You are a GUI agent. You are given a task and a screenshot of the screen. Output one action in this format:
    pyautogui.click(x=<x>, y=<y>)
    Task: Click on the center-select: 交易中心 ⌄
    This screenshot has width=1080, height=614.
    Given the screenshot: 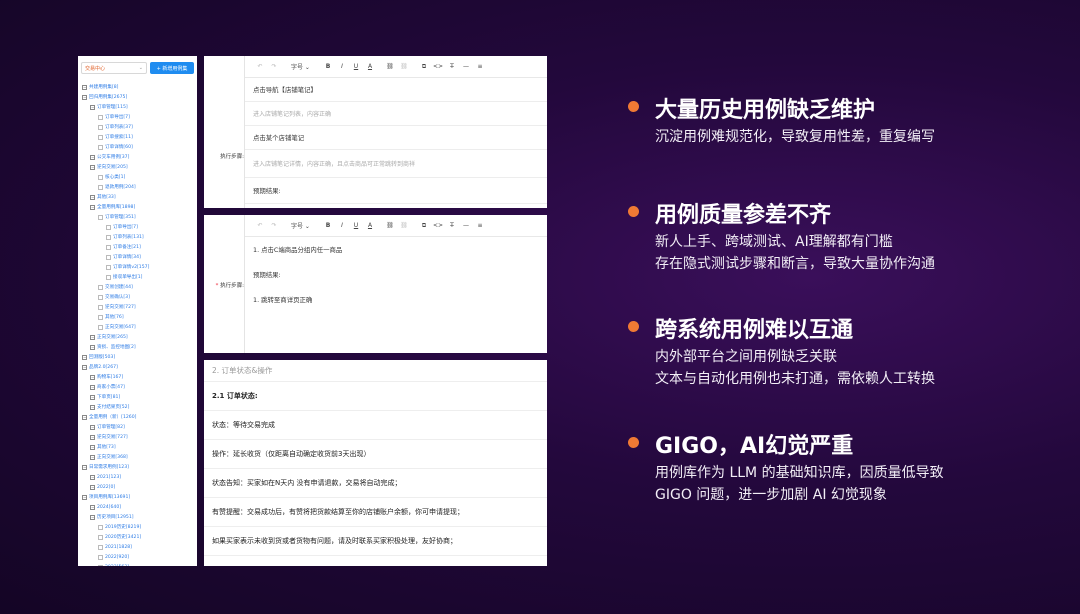 What is the action you would take?
    pyautogui.click(x=114, y=68)
    